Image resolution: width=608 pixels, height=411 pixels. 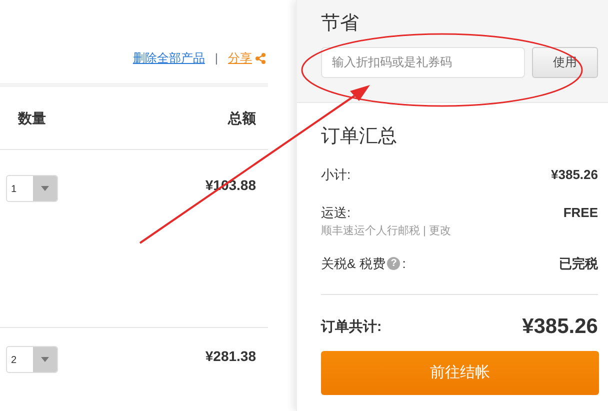 What do you see at coordinates (359, 137) in the screenshot?
I see `section-title: 订单汇总` at bounding box center [359, 137].